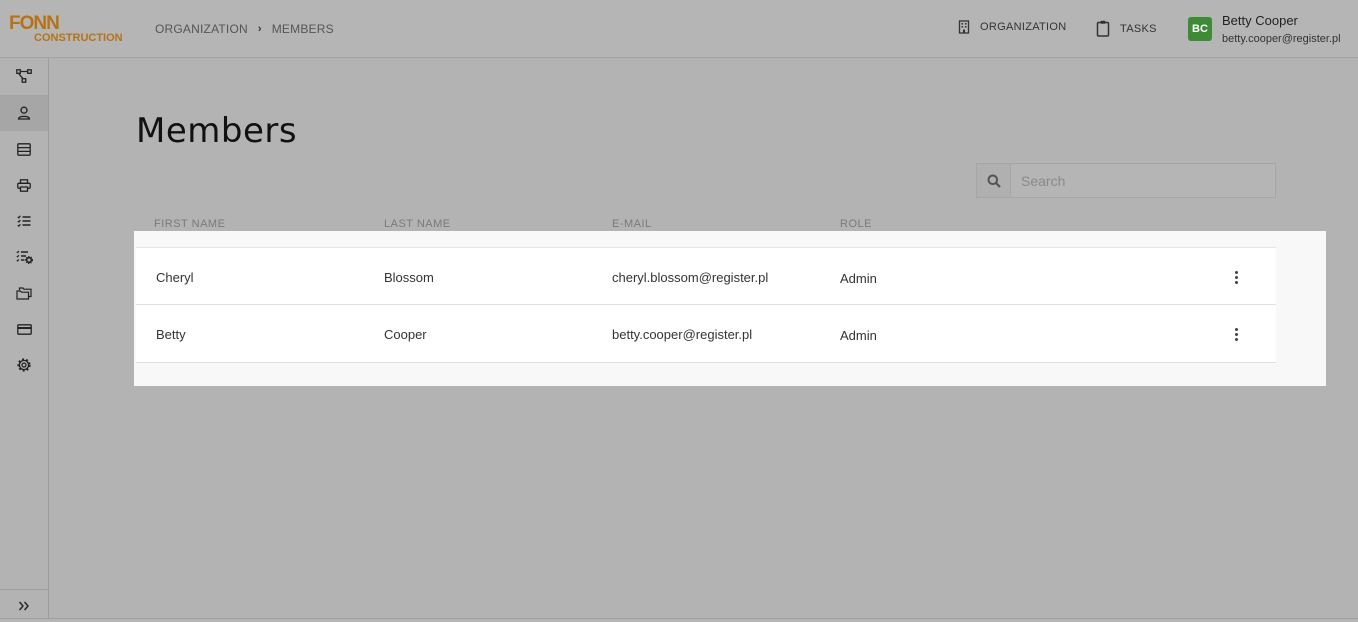 This screenshot has height=622, width=1358. I want to click on sidebar-item-workflows, so click(24, 76).